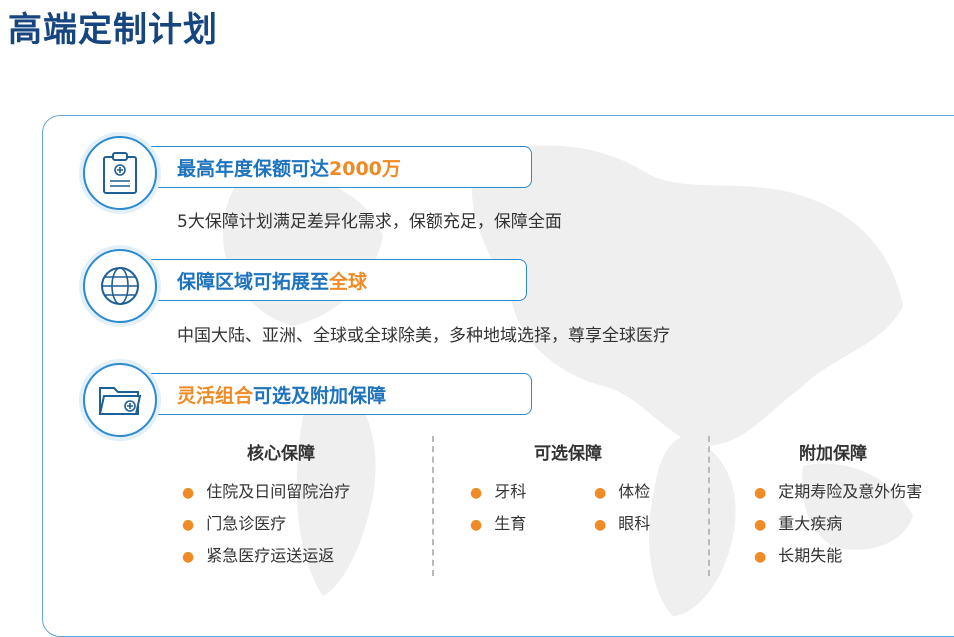 The width and height of the screenshot is (954, 637). I want to click on optional-coverage-item: ● 眼科, so click(622, 523).